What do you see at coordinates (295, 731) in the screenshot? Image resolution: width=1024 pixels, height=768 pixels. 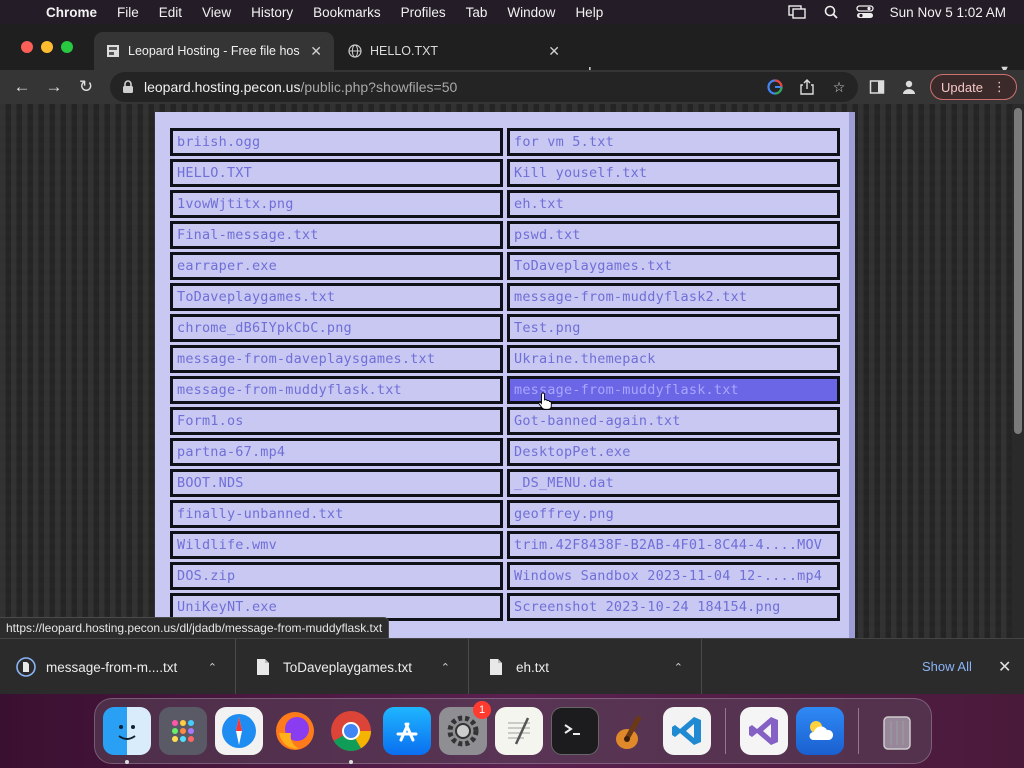 I see `firefox-icon` at bounding box center [295, 731].